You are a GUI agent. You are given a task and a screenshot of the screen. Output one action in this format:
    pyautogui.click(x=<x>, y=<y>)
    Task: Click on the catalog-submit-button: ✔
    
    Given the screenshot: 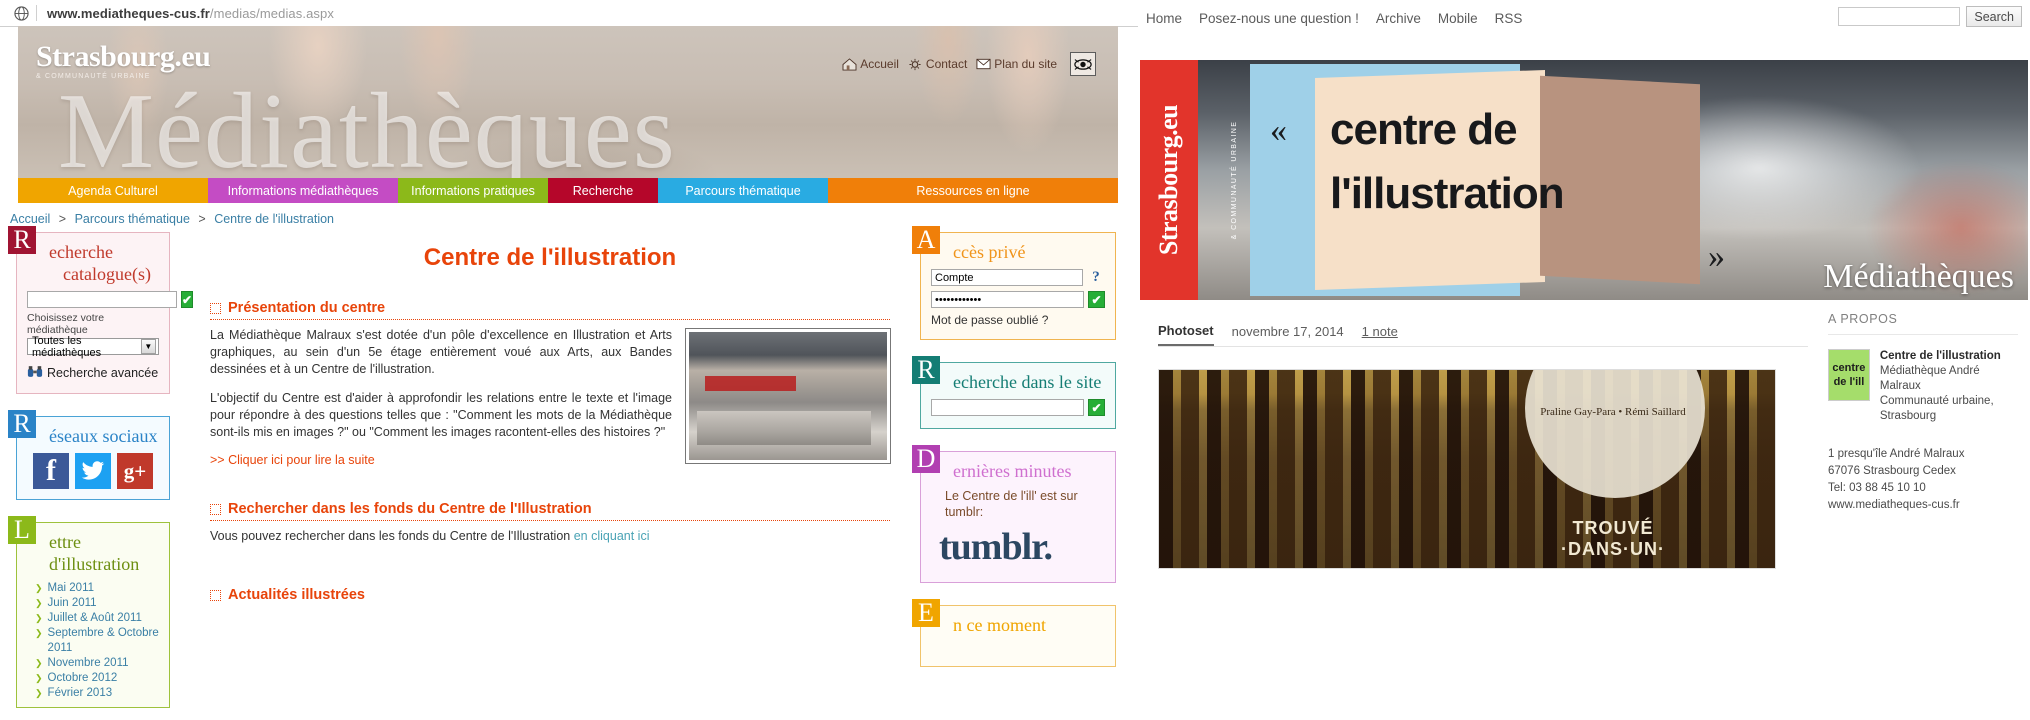 What is the action you would take?
    pyautogui.click(x=187, y=299)
    